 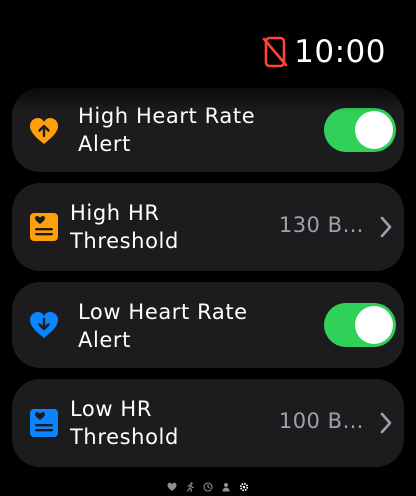 What do you see at coordinates (44, 131) in the screenshot?
I see `heart-arrow-up-icon` at bounding box center [44, 131].